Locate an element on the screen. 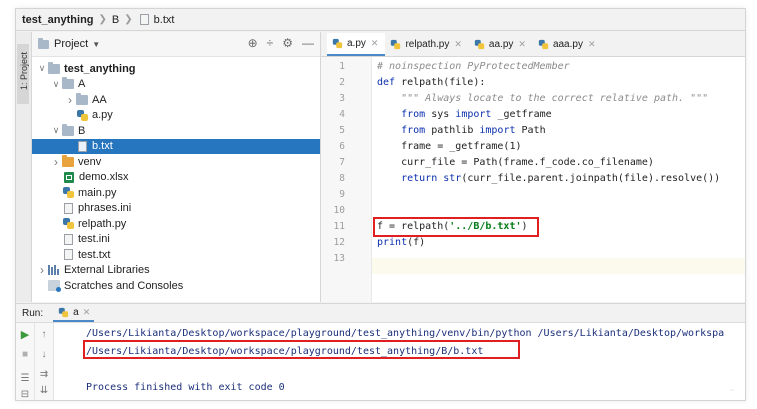 The height and width of the screenshot is (409, 757). run-config-label: a is located at coordinates (76, 312).